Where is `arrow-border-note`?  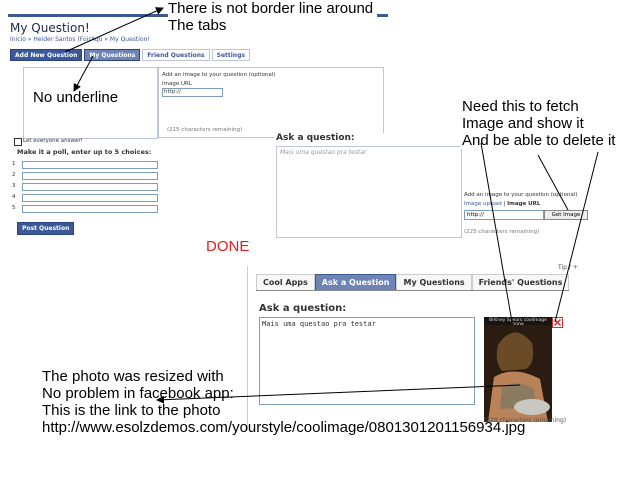
arrow-border-note is located at coordinates (114, 30).